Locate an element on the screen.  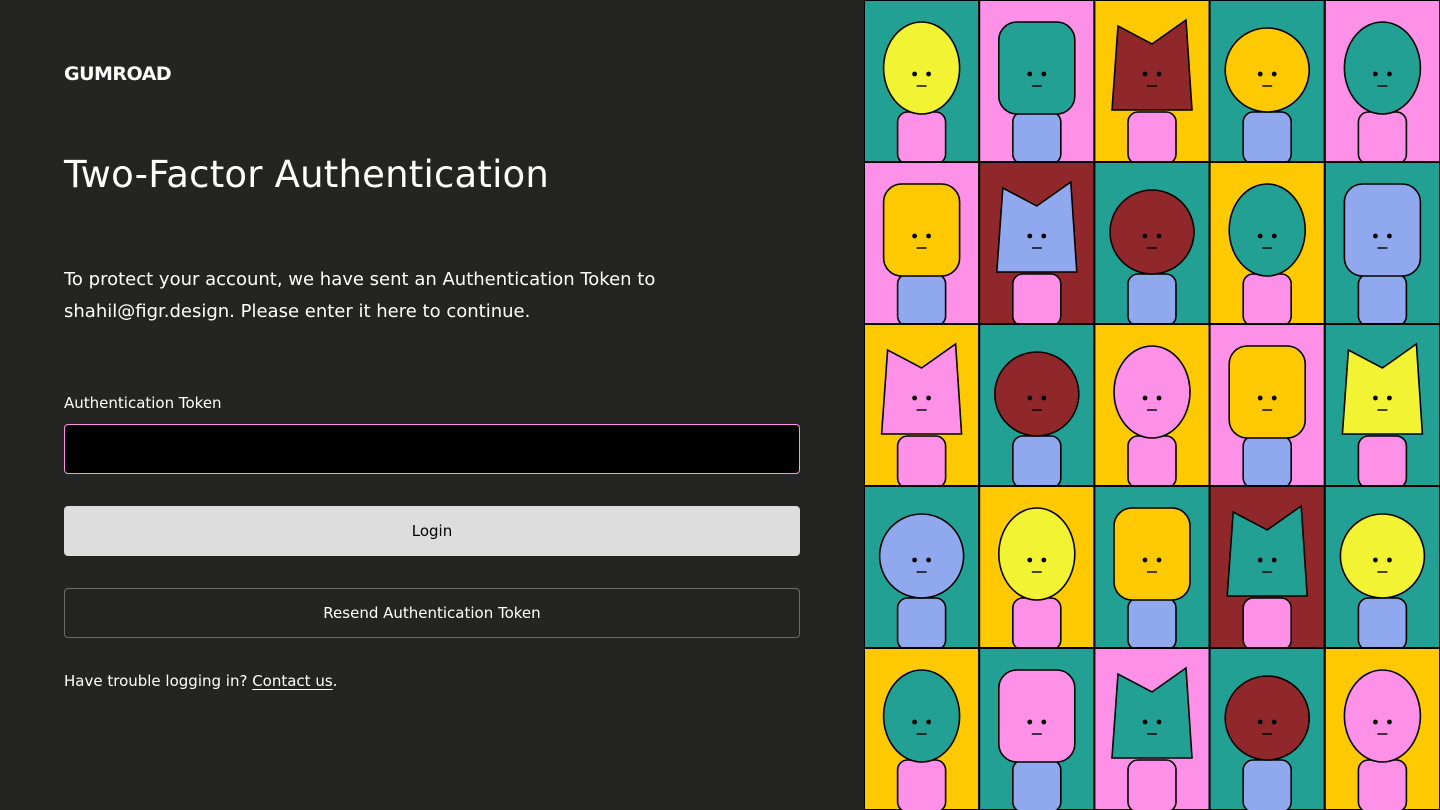
gumroad-logo: GUMROAD is located at coordinates (118, 74).